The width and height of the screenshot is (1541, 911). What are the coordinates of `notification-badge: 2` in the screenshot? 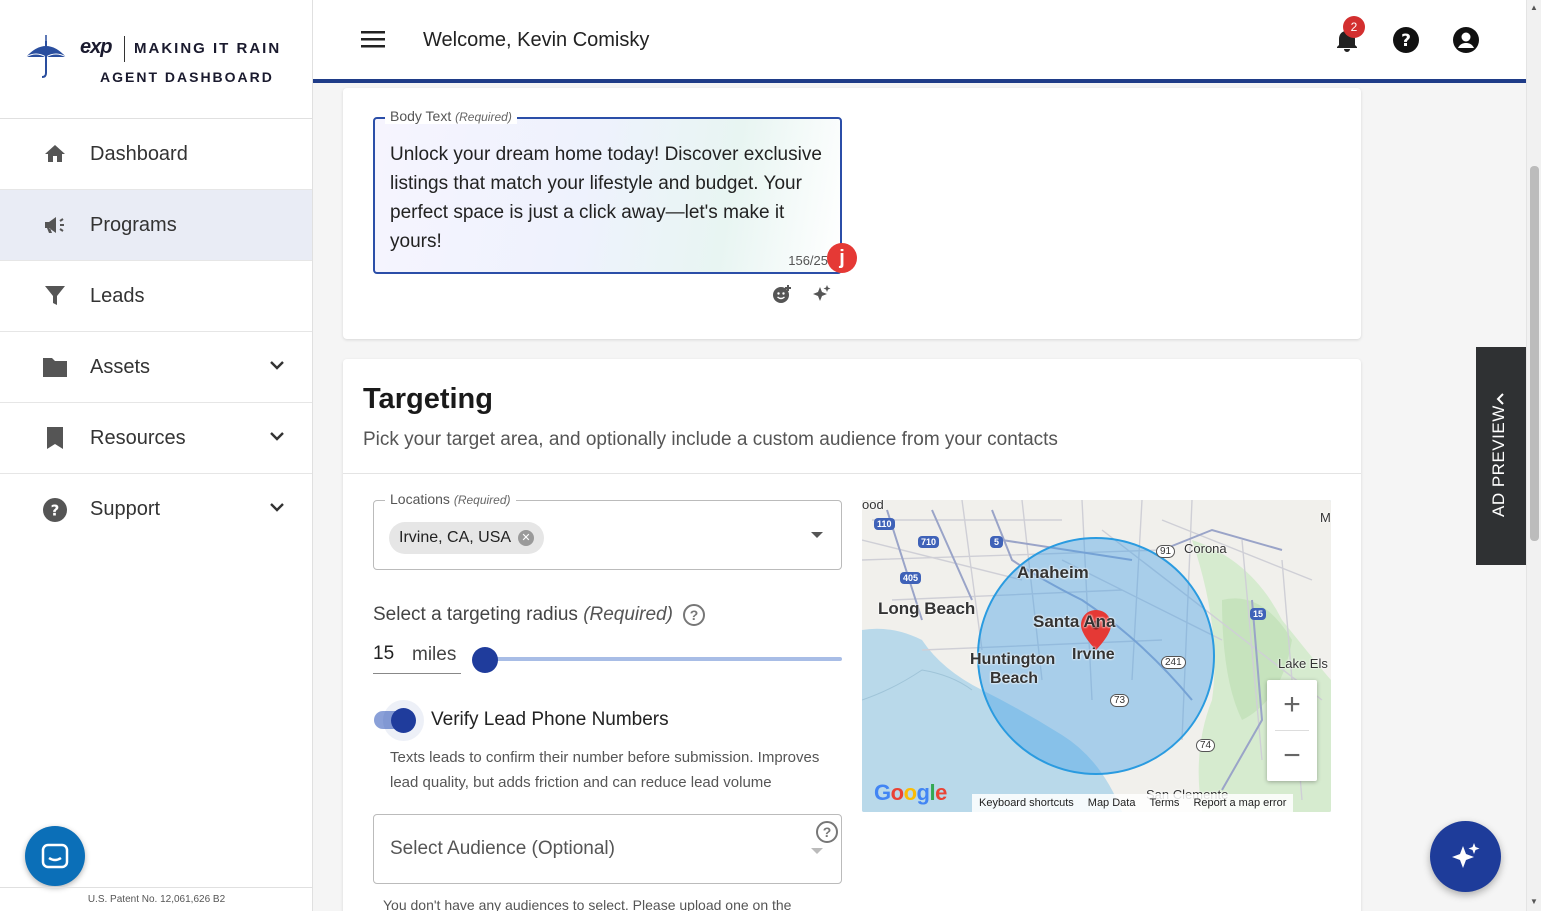 It's located at (1354, 27).